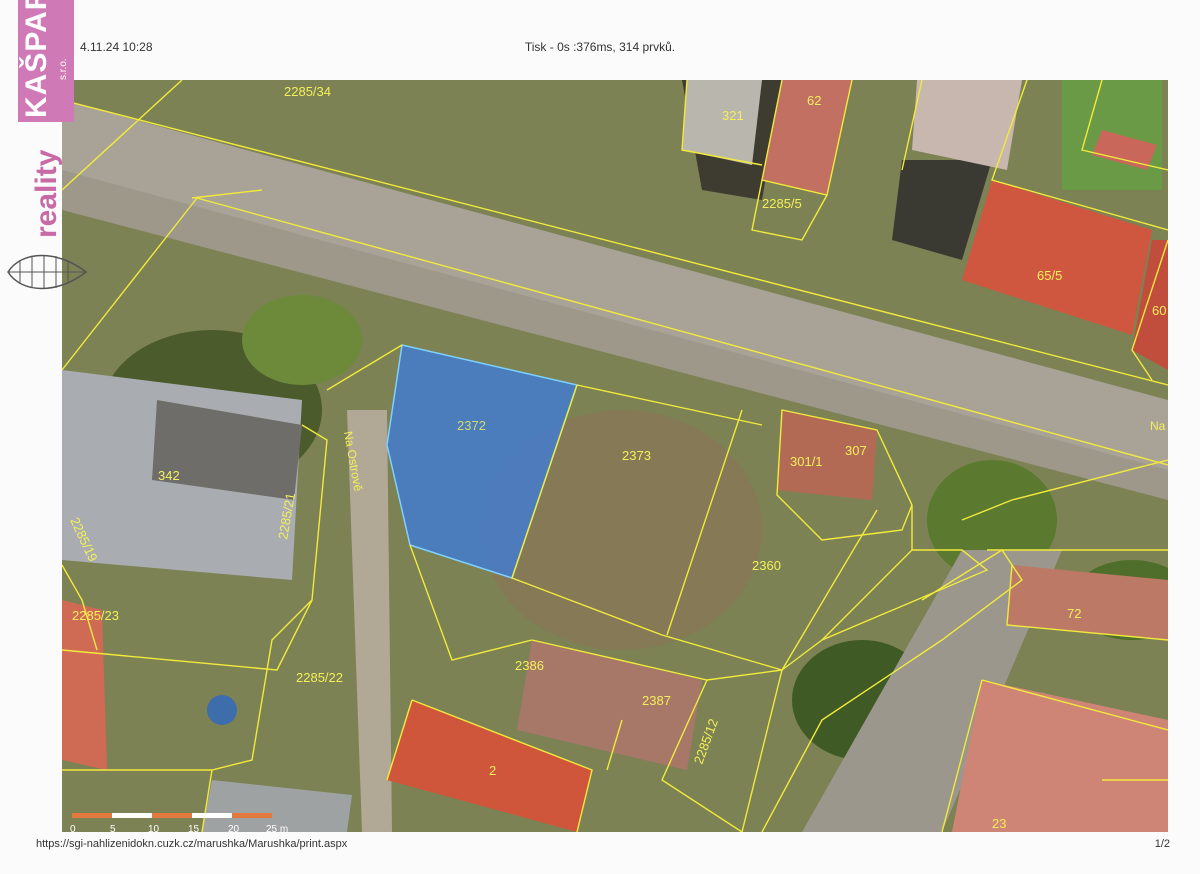  Describe the element at coordinates (63, 69) in the screenshot. I see `logo-suffix: s.r.o.` at that location.